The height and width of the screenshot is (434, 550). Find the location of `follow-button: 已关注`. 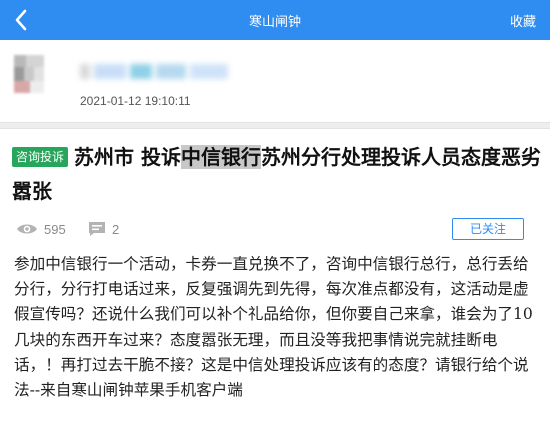

follow-button: 已关注 is located at coordinates (488, 229).